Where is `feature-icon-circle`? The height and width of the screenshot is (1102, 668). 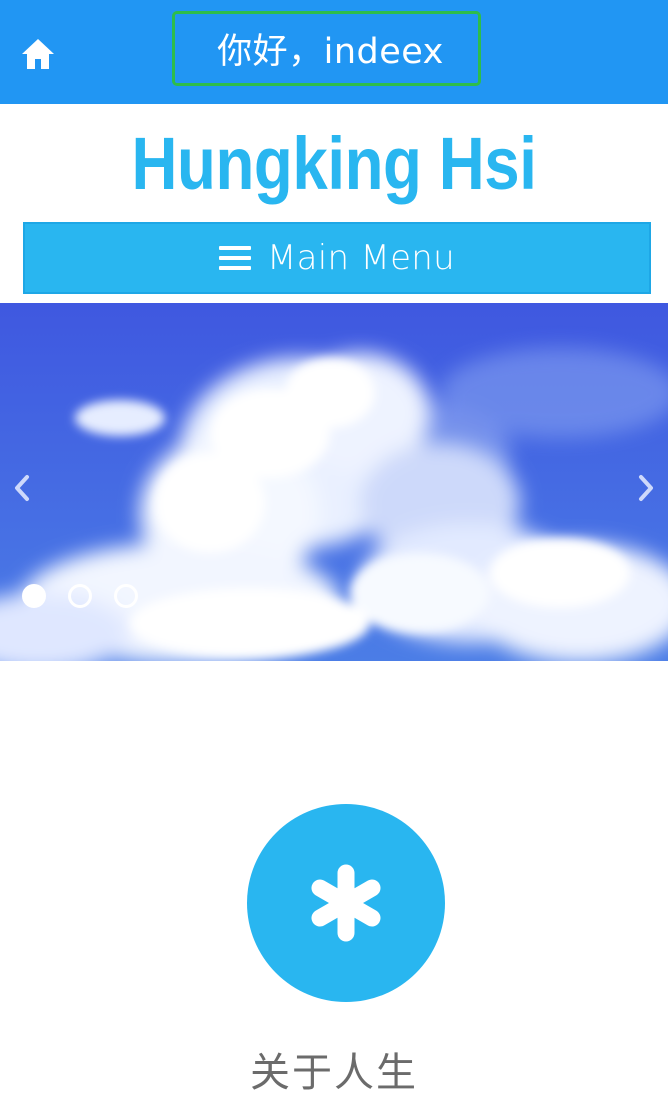
feature-icon-circle is located at coordinates (346, 903).